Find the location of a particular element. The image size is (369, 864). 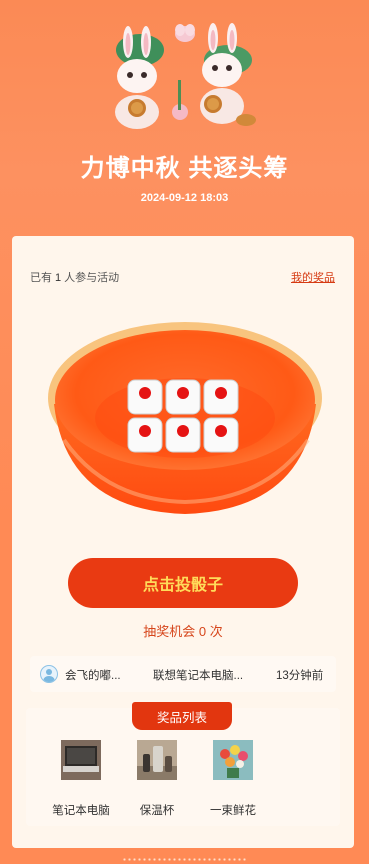

page-title: 力博中秋 共逐头筹 is located at coordinates (184, 168).